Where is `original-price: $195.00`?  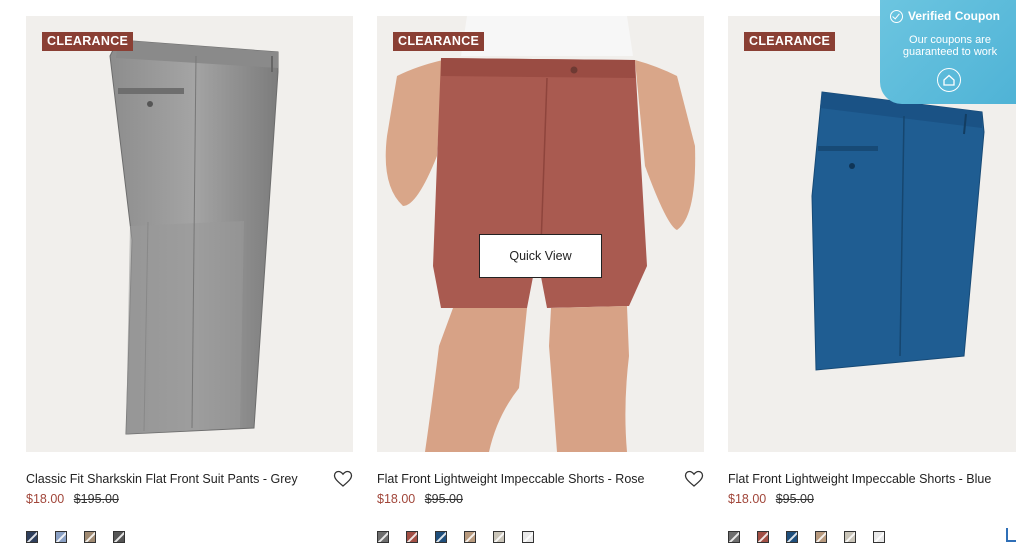 original-price: $195.00 is located at coordinates (96, 499).